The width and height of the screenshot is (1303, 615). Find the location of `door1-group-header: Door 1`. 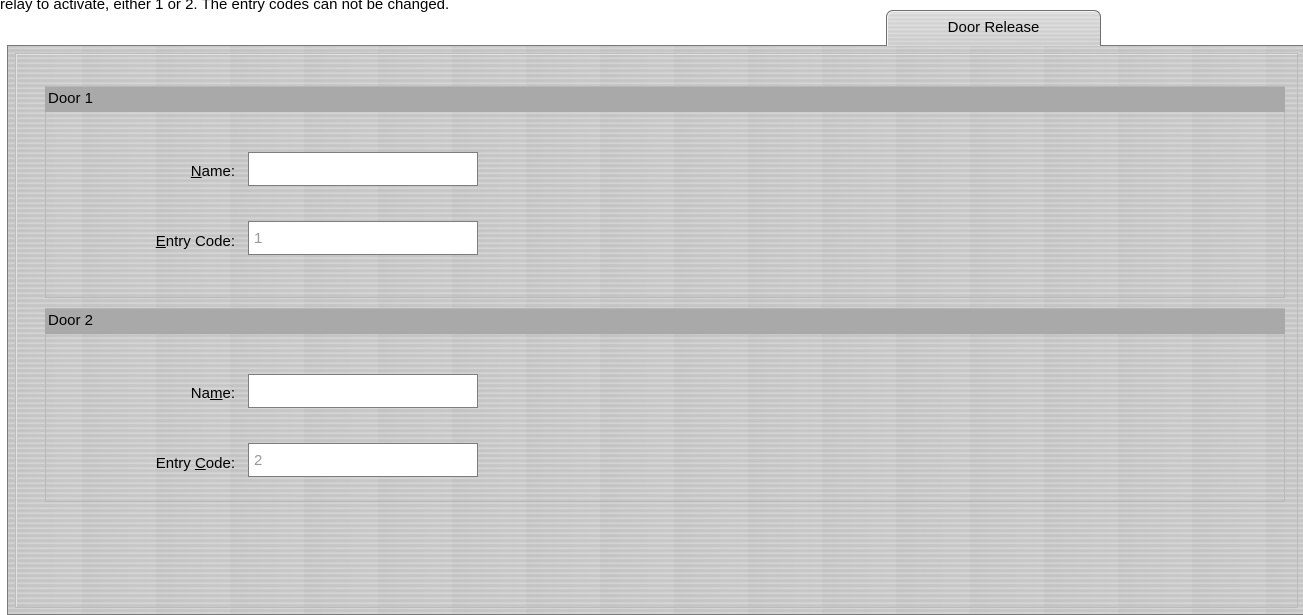

door1-group-header: Door 1 is located at coordinates (665, 99).